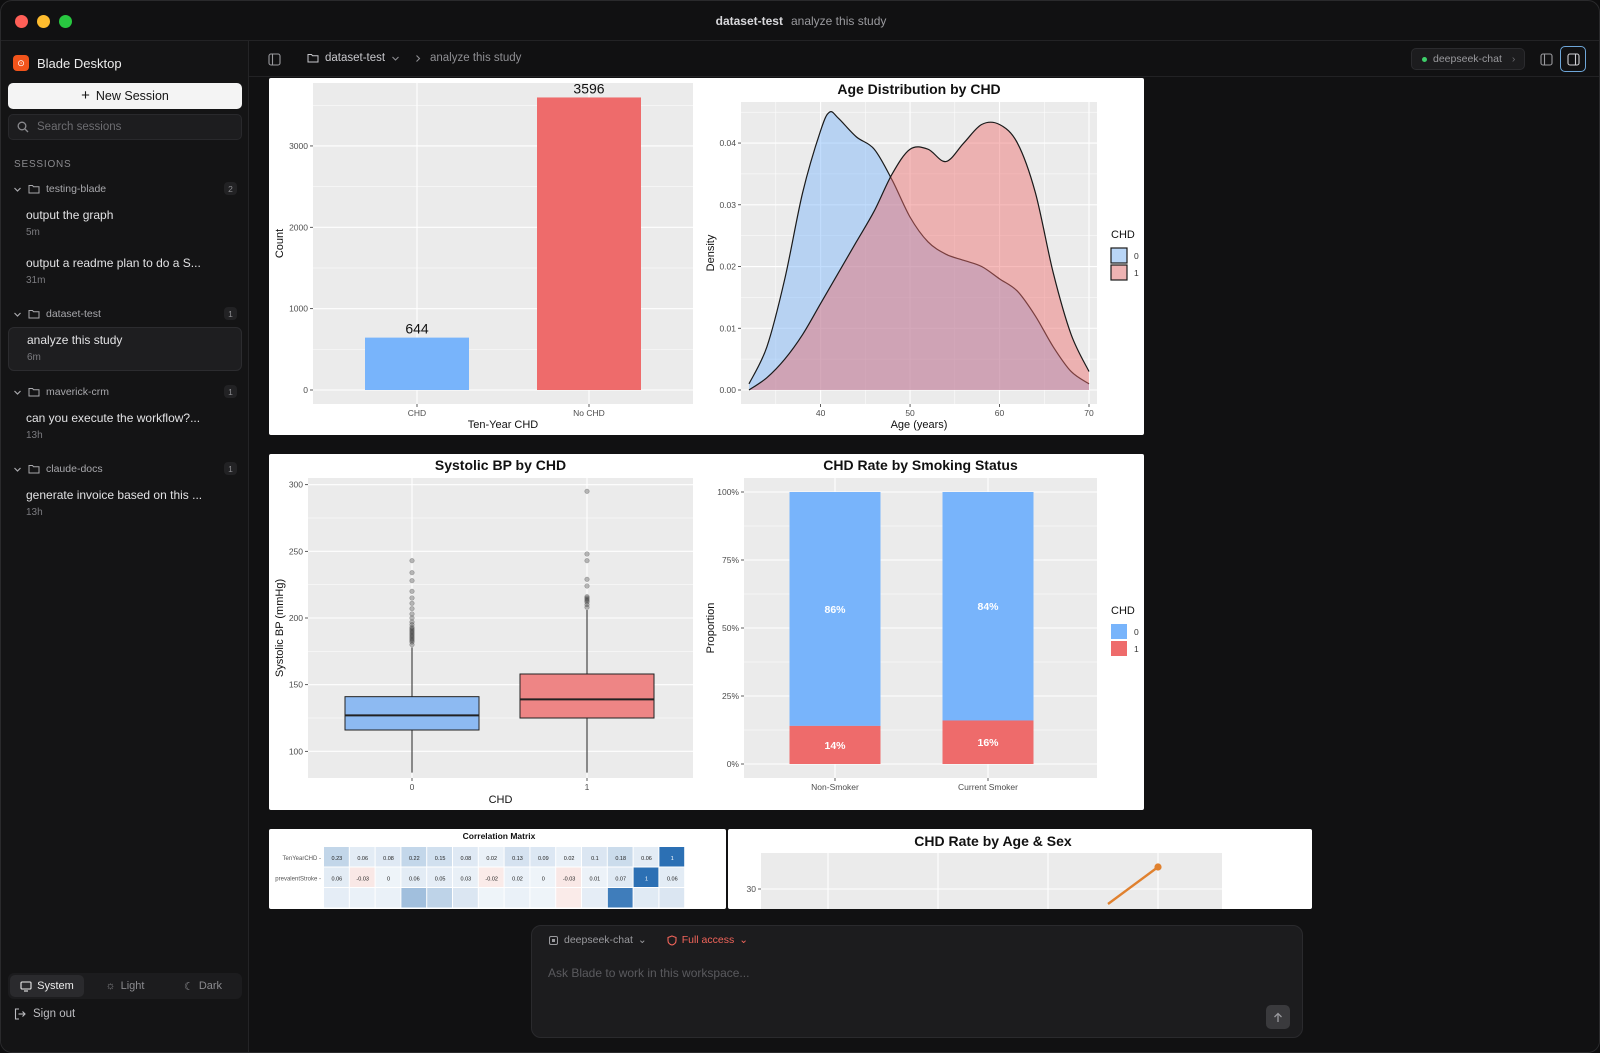 This screenshot has height=1053, width=1600. What do you see at coordinates (54, 1014) in the screenshot?
I see `sign-out-label: Sign out` at bounding box center [54, 1014].